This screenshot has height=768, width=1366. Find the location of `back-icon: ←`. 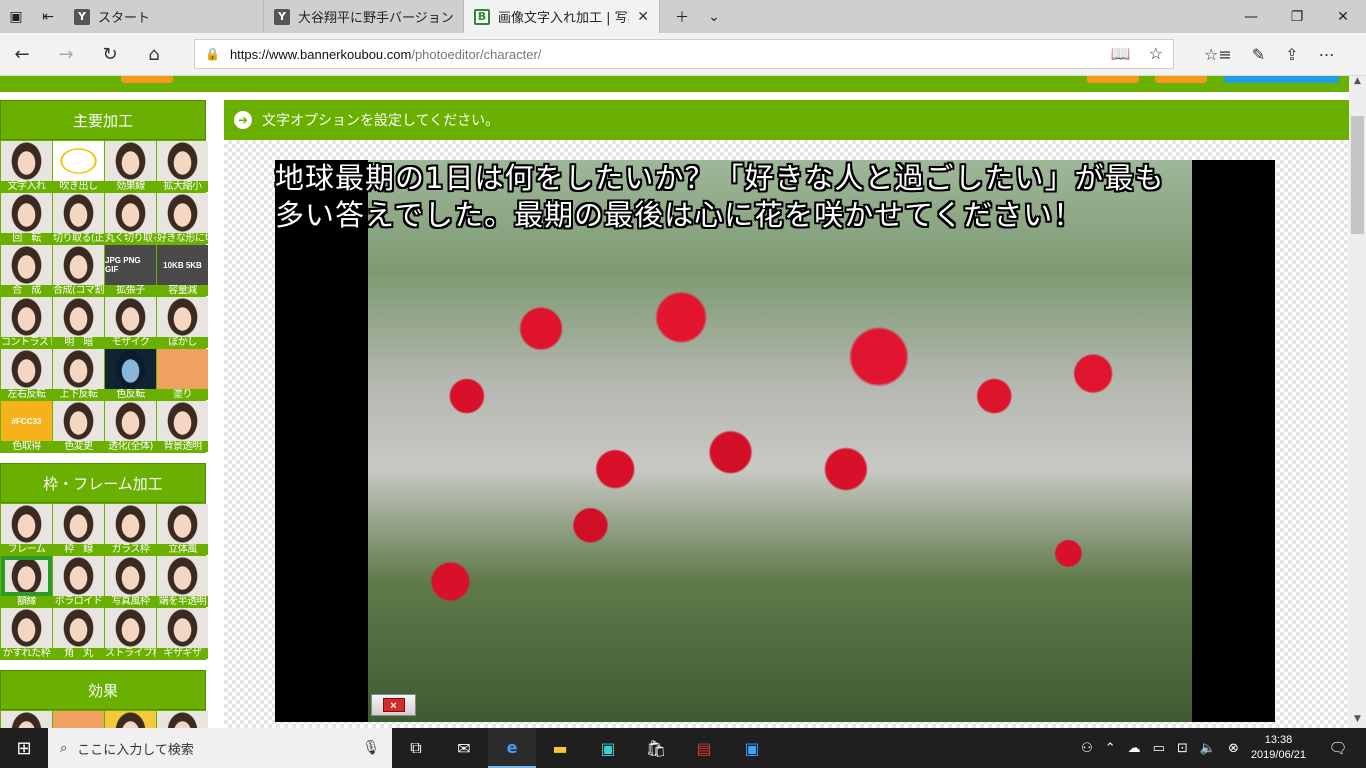

back-icon: ← is located at coordinates (22, 54).